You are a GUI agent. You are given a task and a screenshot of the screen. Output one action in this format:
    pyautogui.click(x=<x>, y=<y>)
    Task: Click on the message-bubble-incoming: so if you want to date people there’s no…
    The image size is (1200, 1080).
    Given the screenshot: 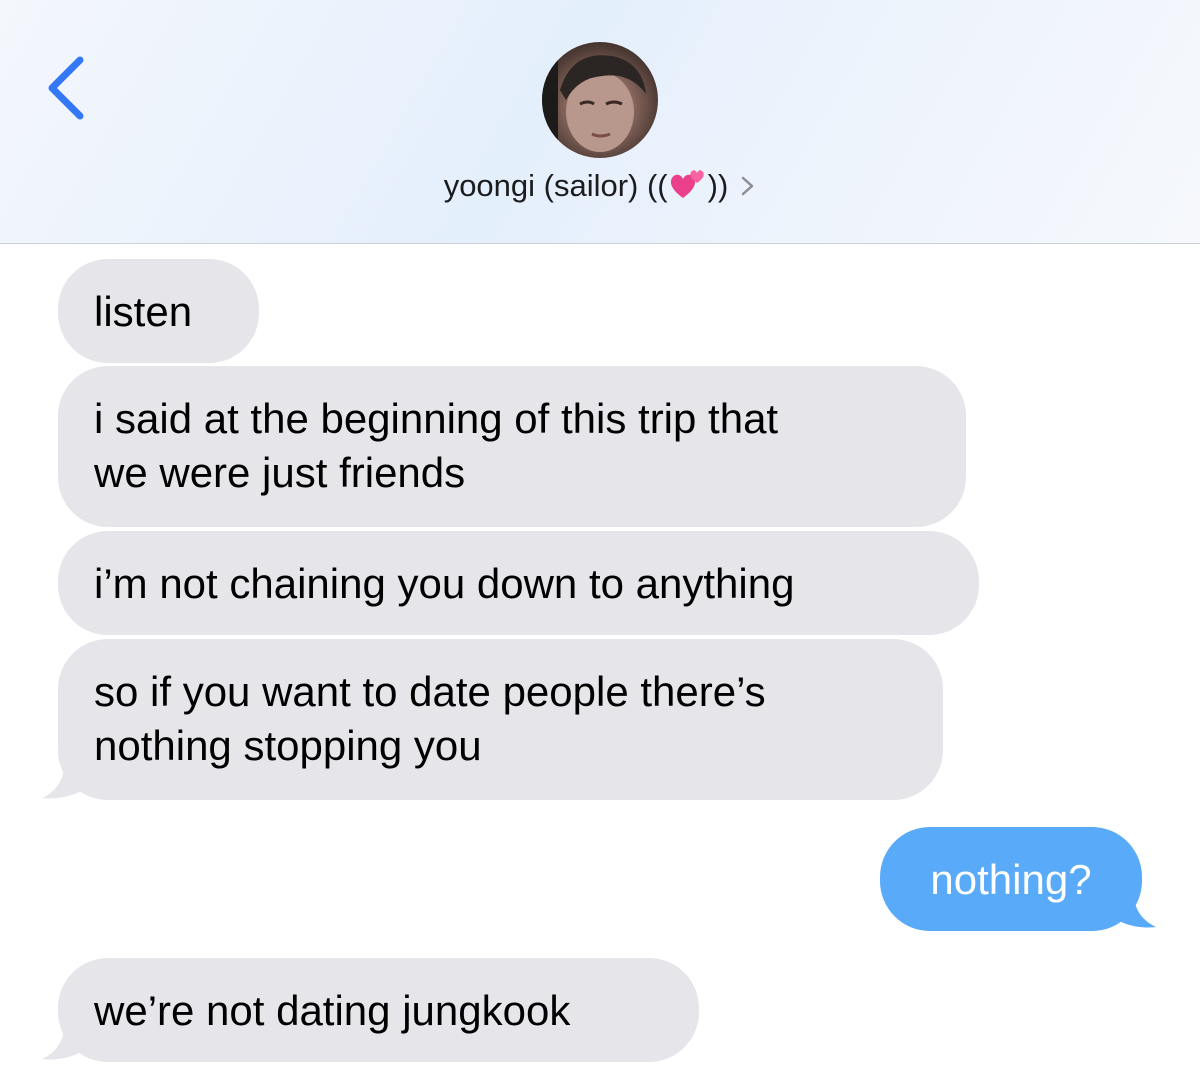 What is the action you would take?
    pyautogui.click(x=500, y=719)
    